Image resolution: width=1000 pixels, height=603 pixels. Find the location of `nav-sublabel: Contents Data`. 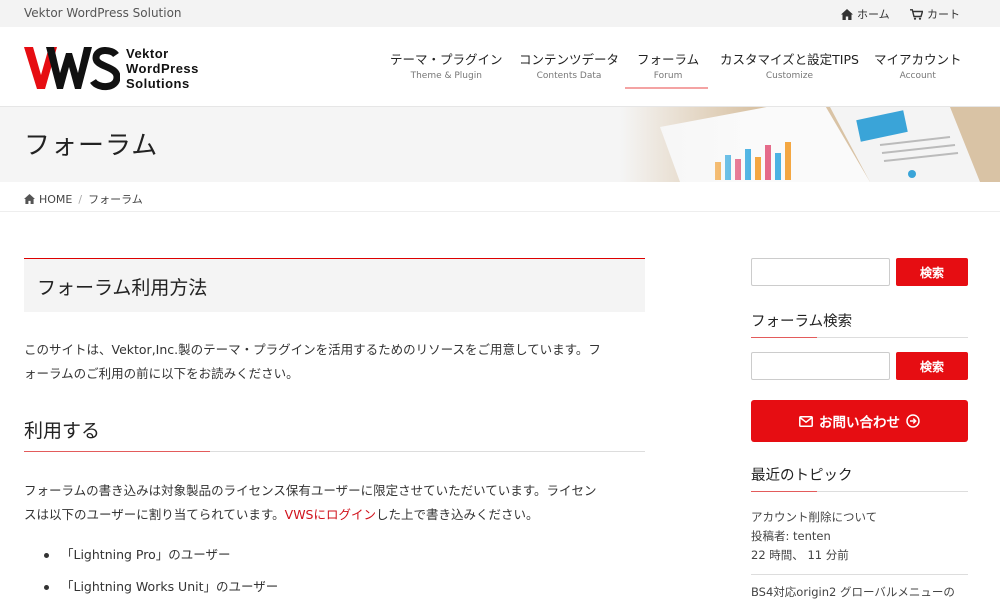

nav-sublabel: Contents Data is located at coordinates (569, 76).